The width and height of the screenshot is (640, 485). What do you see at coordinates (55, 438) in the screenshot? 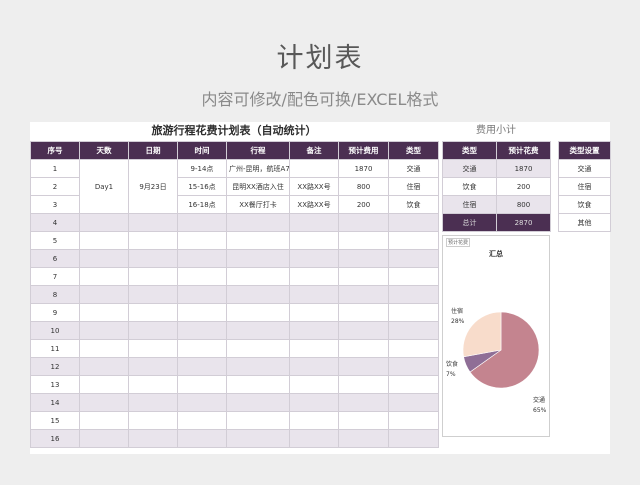
I see `cell-no: 16` at bounding box center [55, 438].